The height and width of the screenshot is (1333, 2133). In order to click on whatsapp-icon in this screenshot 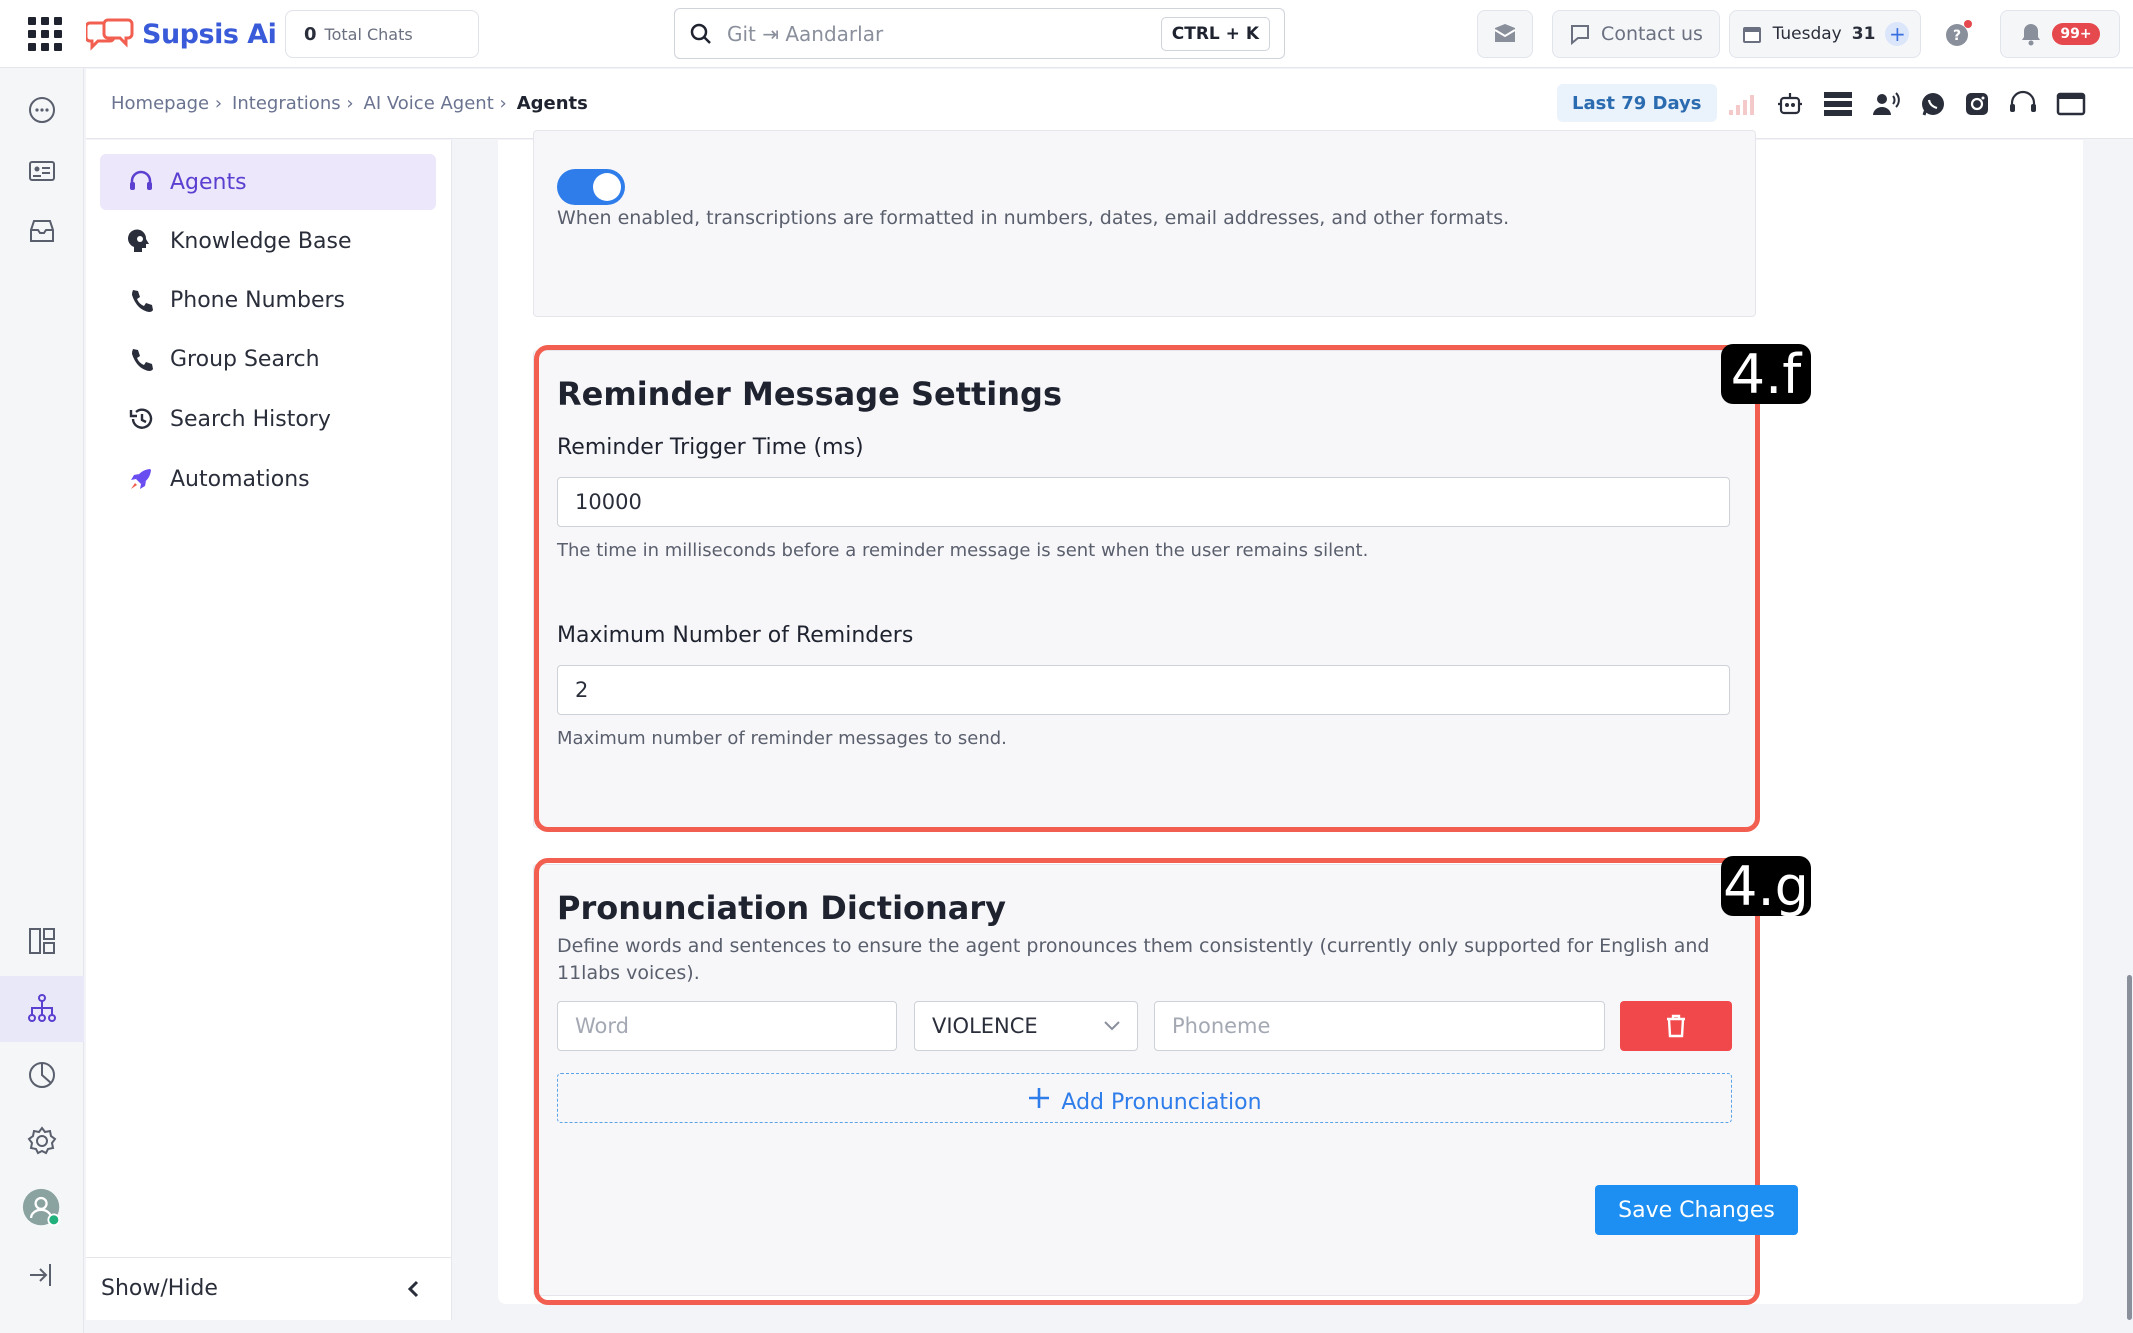, I will do `click(1933, 104)`.